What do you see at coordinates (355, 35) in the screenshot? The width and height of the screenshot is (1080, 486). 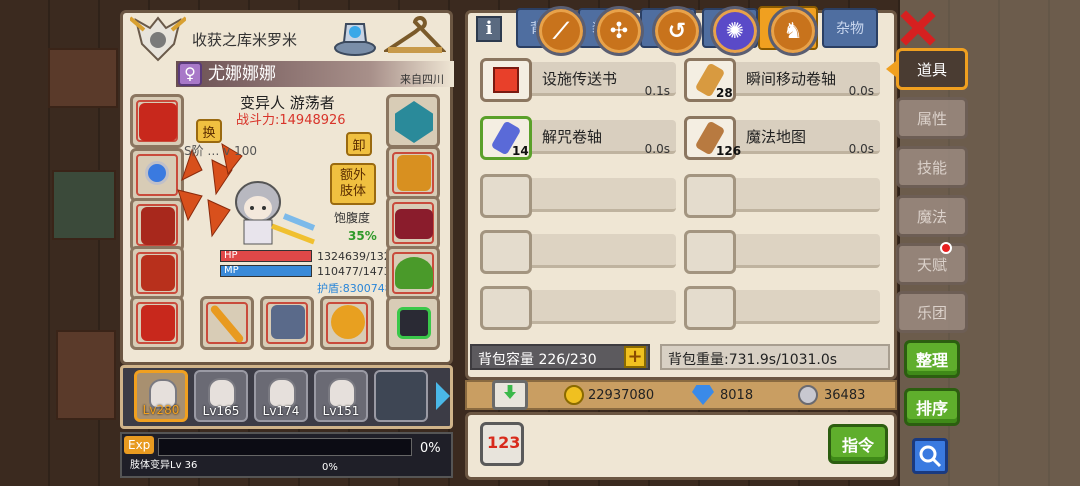 I see `shrine-icon` at bounding box center [355, 35].